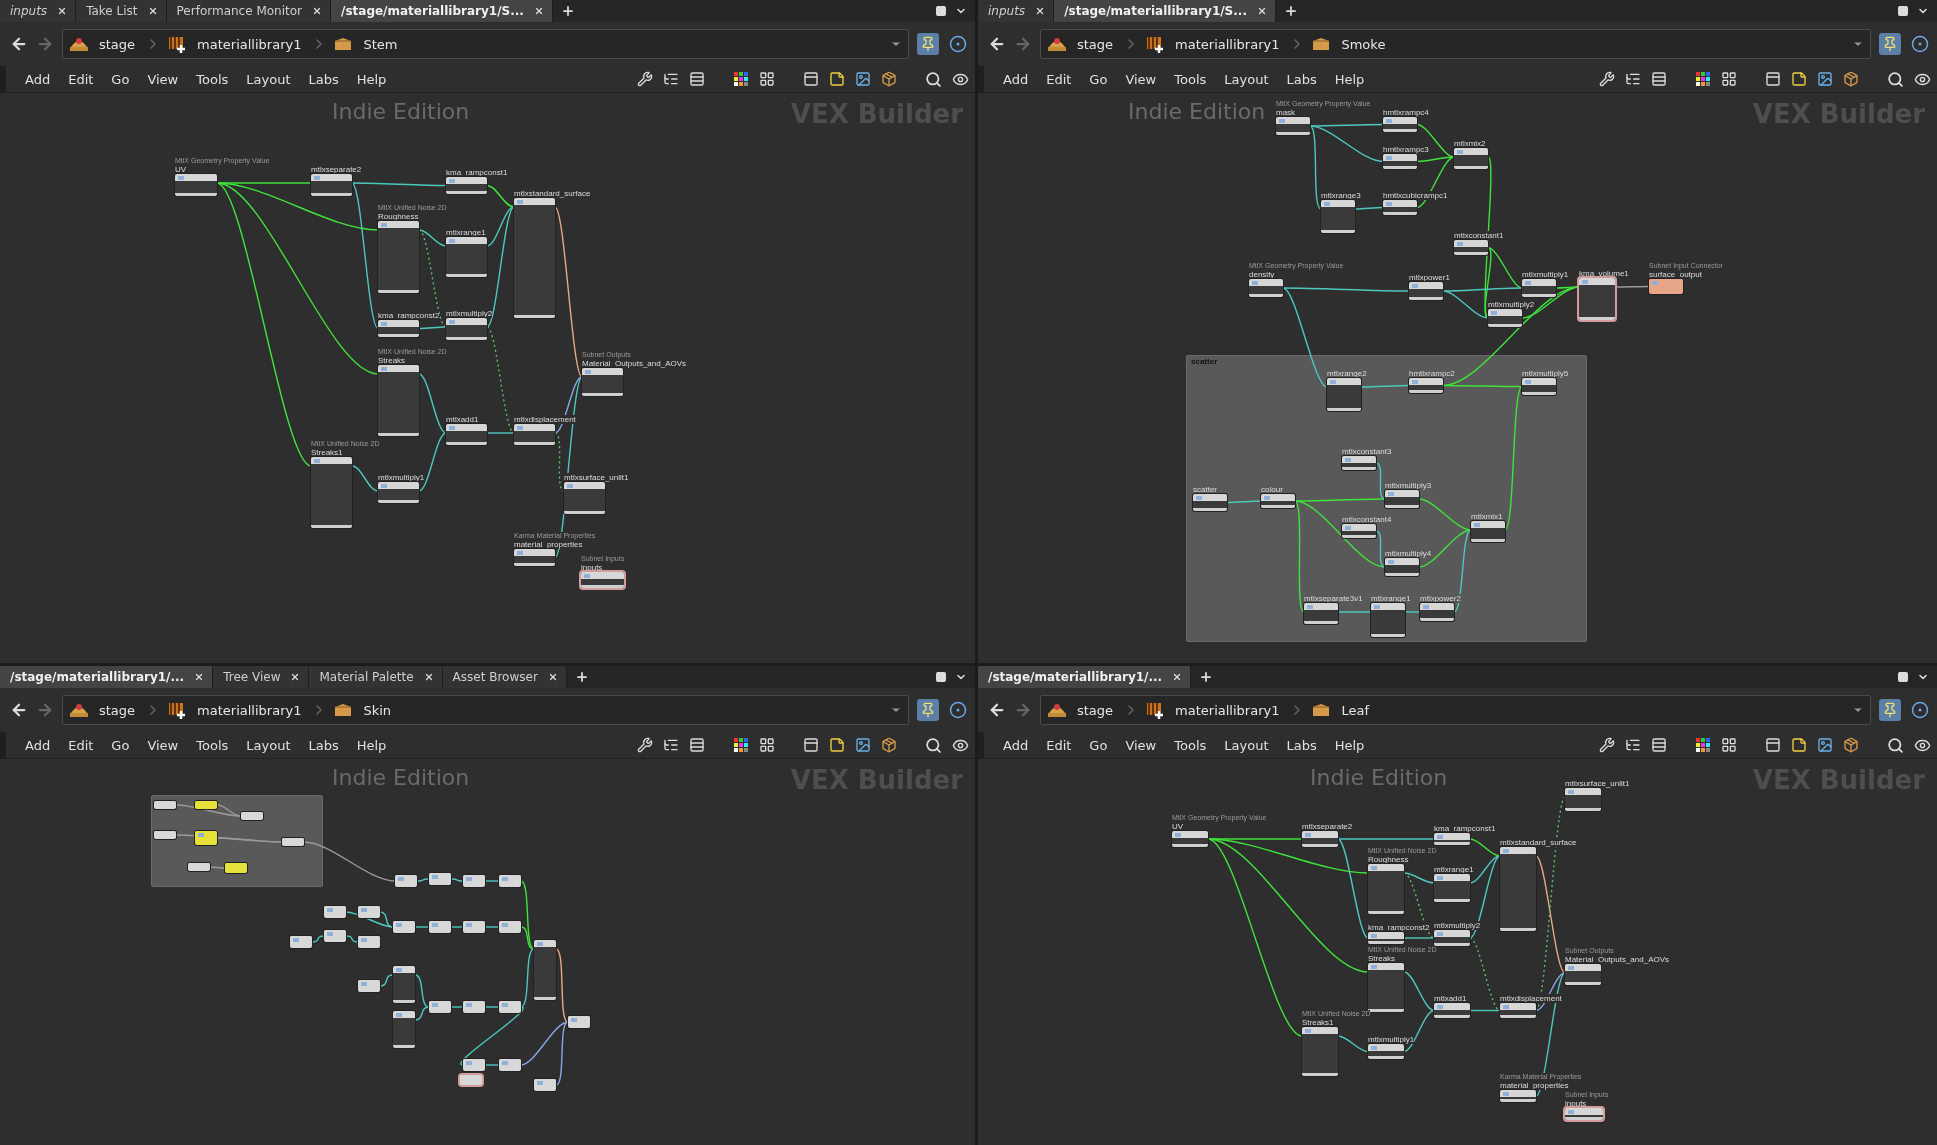 Image resolution: width=1937 pixels, height=1145 pixels. What do you see at coordinates (1675, 274) in the screenshot?
I see `node-label: surface_output` at bounding box center [1675, 274].